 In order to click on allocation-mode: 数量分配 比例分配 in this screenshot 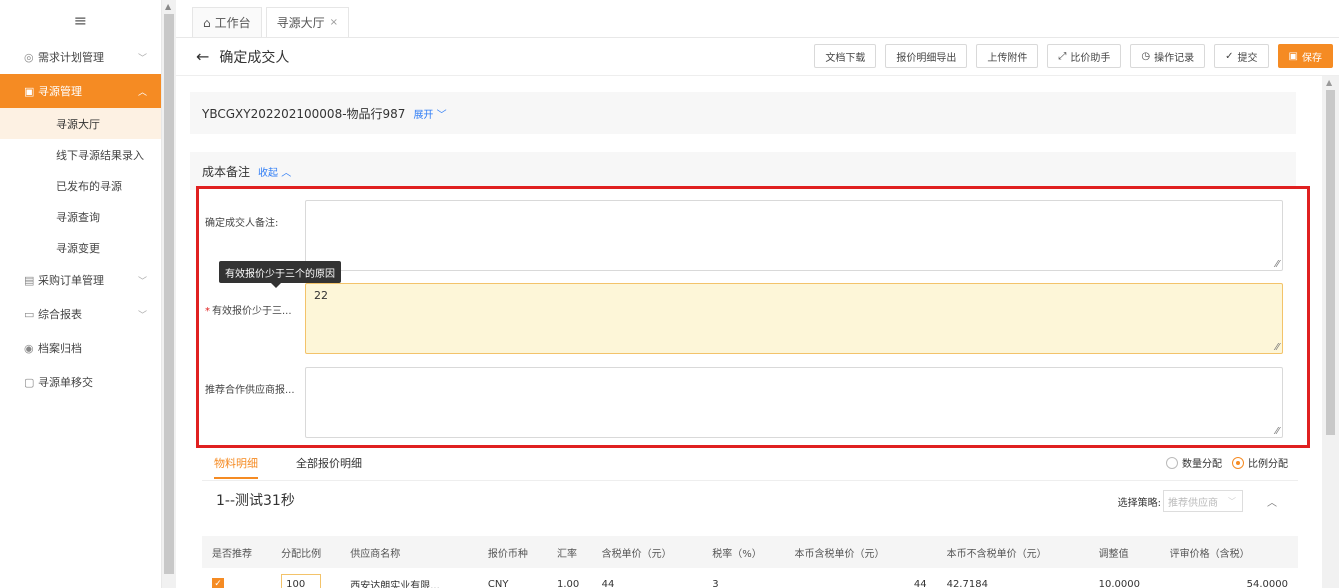, I will do `click(1222, 462)`.